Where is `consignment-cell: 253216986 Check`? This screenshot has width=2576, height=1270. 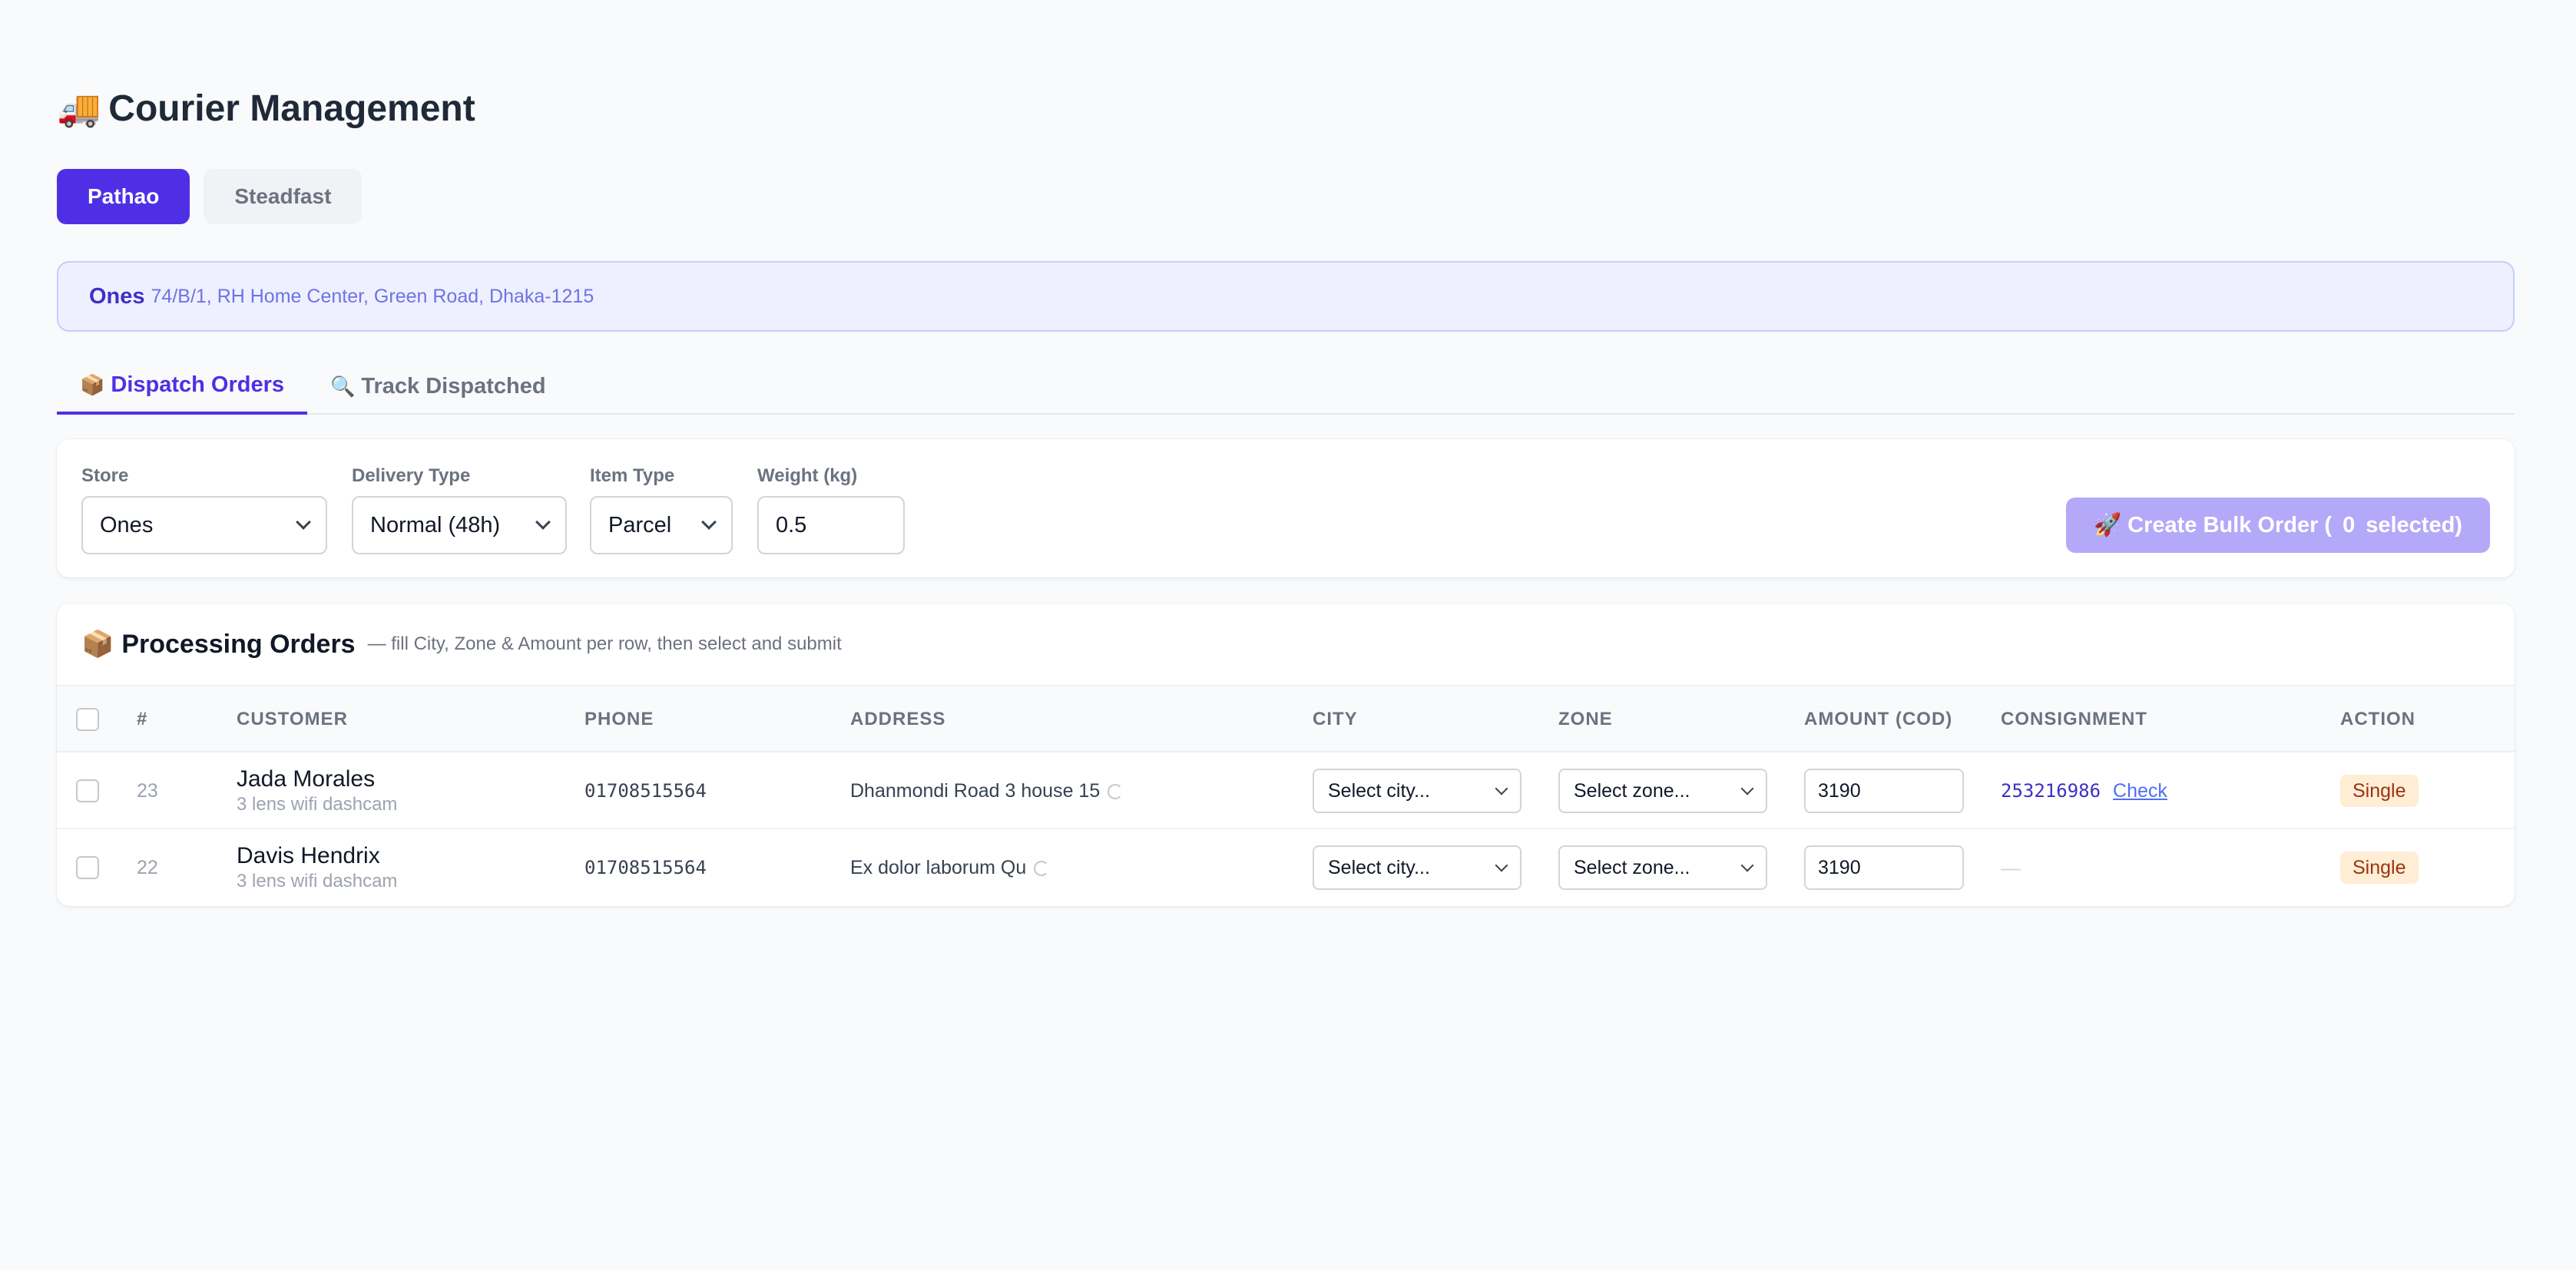 consignment-cell: 253216986 Check is located at coordinates (2084, 791).